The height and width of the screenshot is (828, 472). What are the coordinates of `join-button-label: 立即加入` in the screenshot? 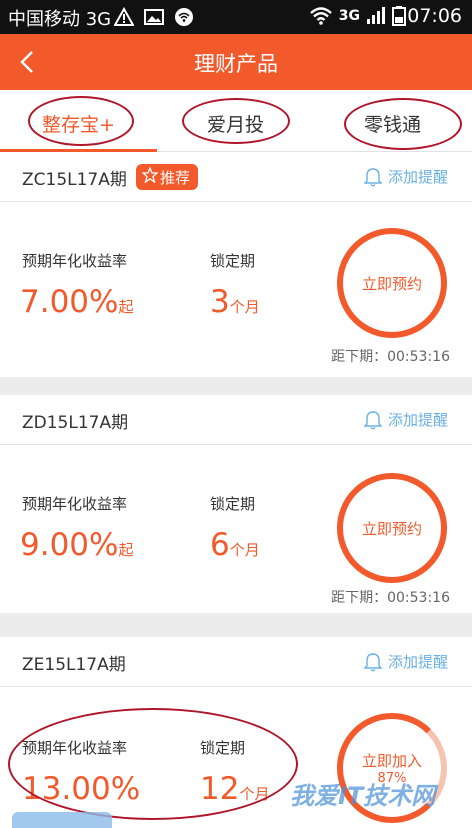 It's located at (391, 761).